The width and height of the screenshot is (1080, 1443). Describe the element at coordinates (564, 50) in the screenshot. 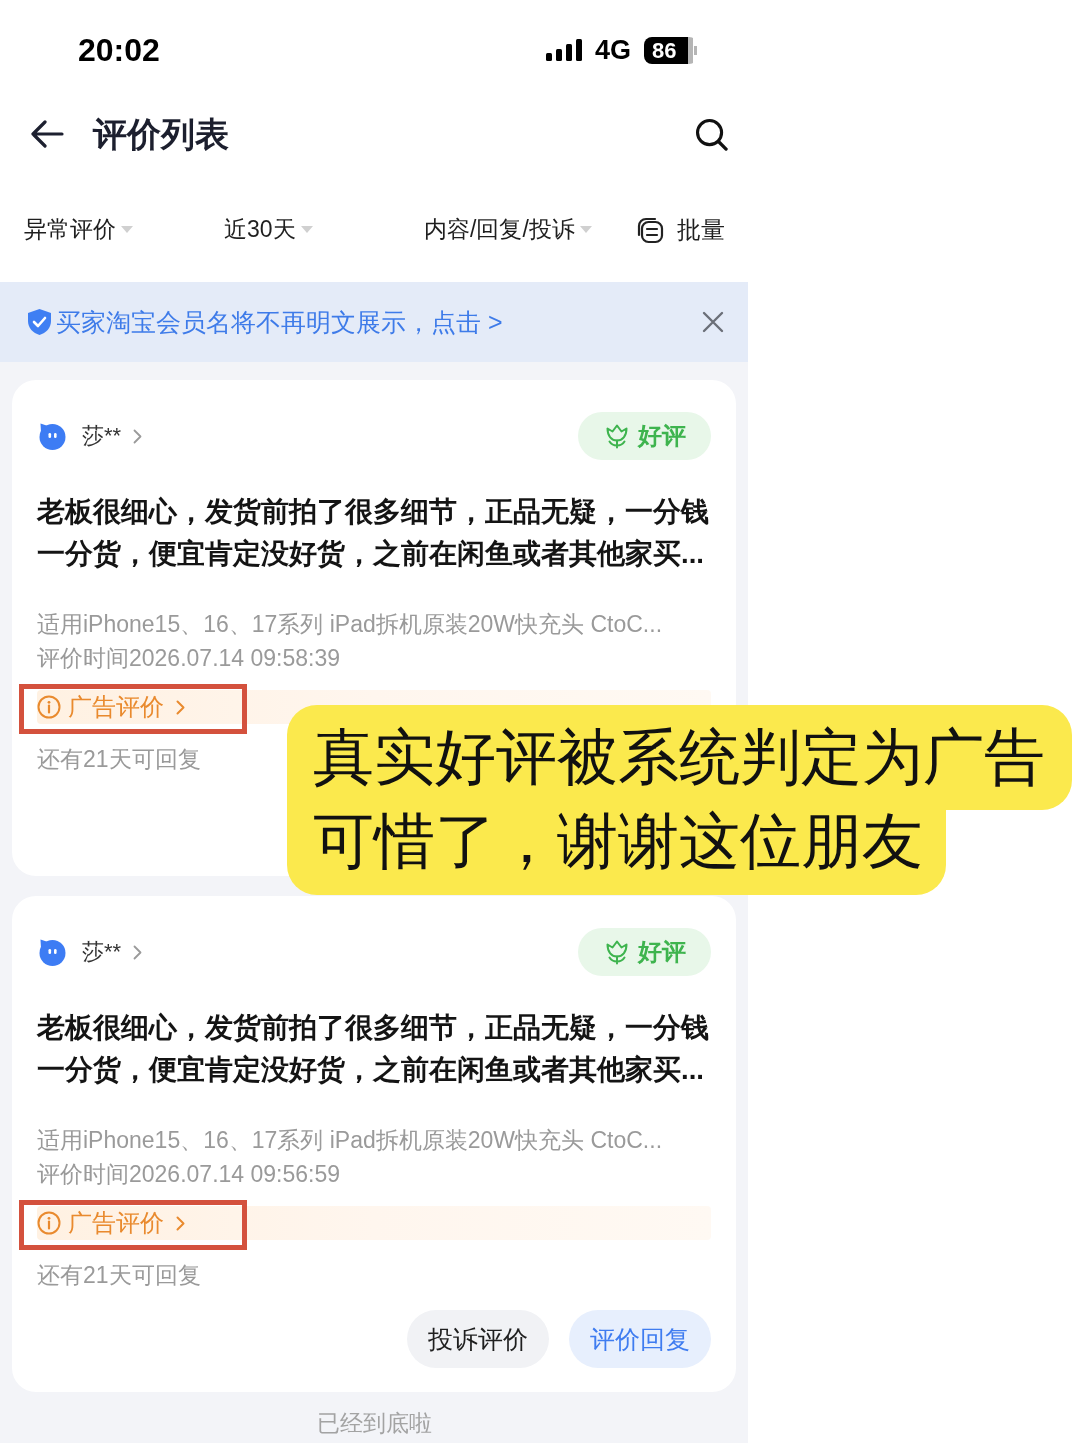

I see `signal-icon` at that location.